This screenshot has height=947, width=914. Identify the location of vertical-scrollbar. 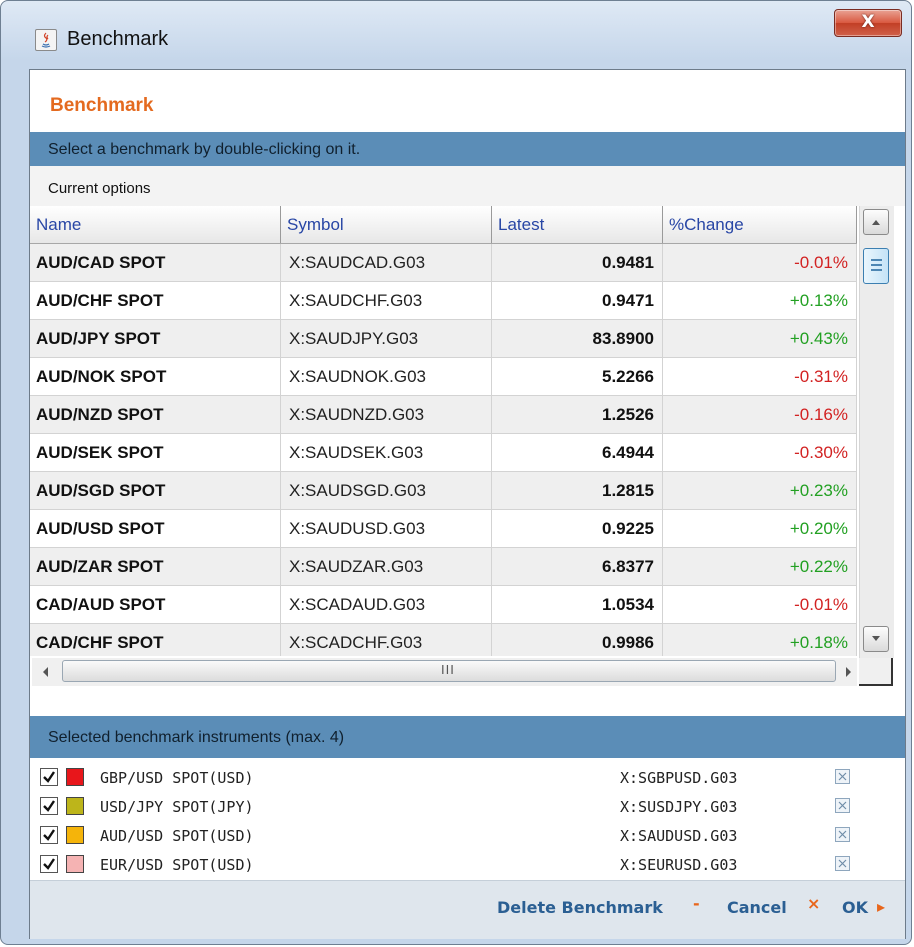
(876, 432).